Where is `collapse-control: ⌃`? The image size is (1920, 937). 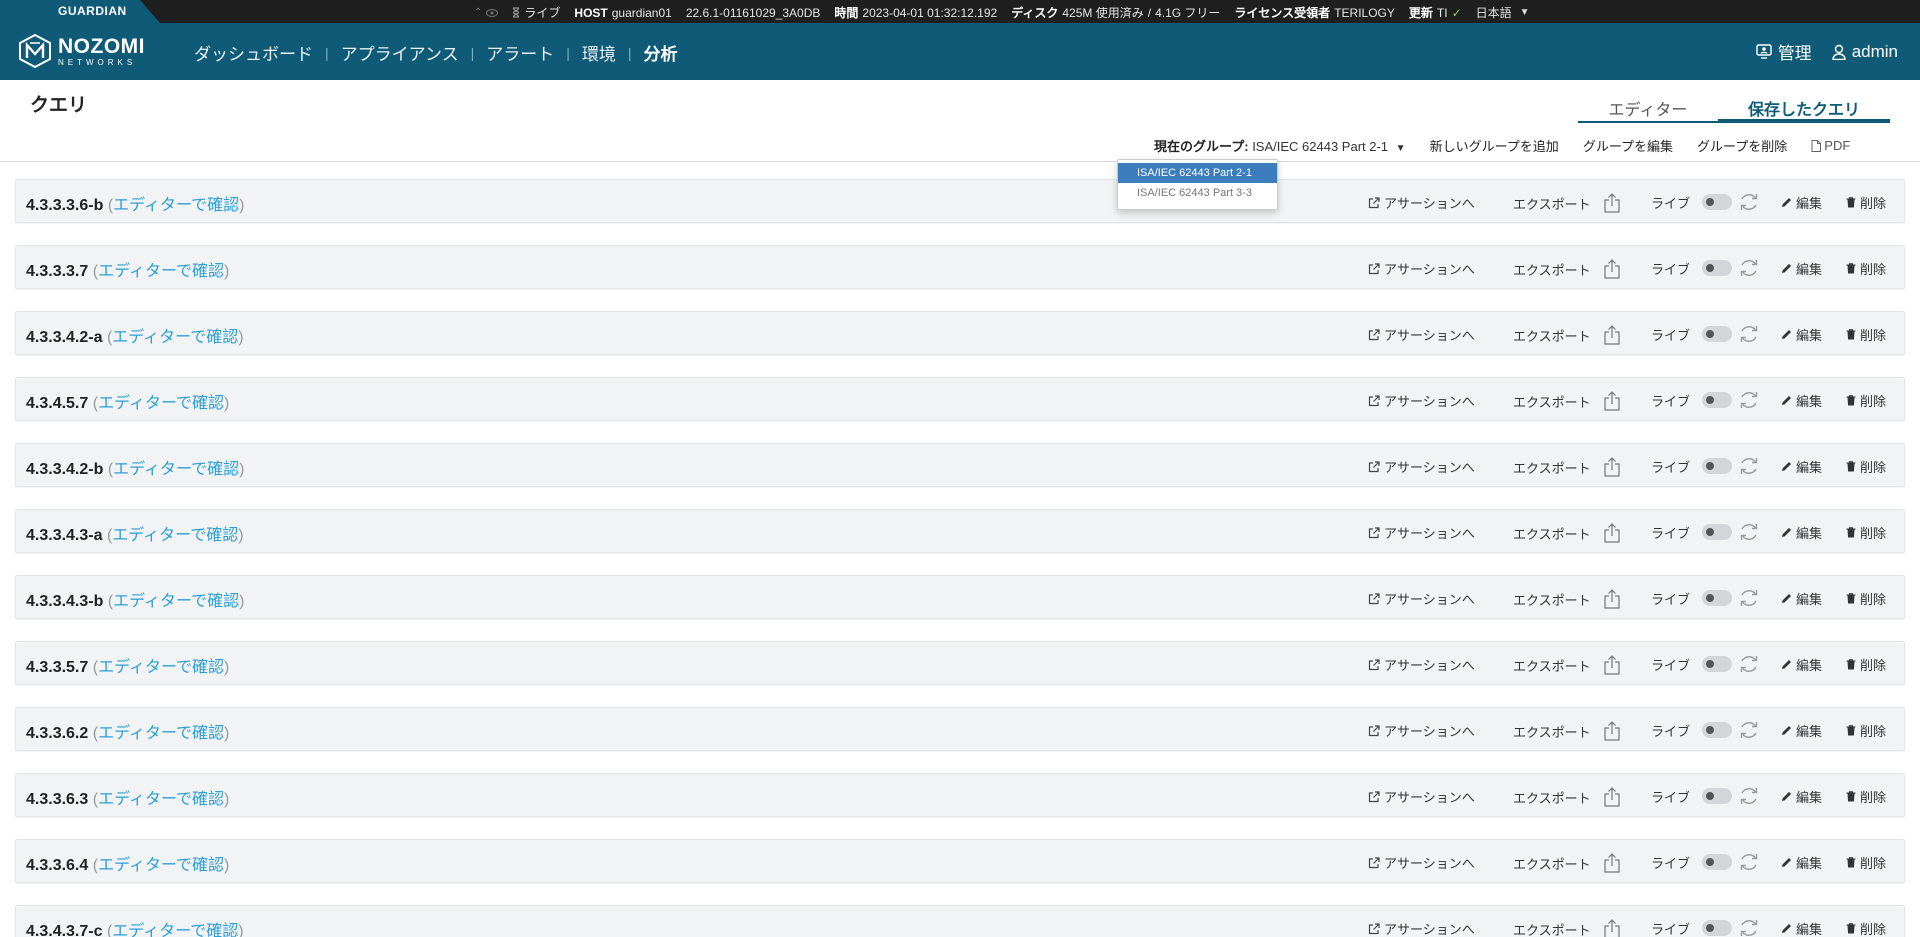
collapse-control: ⌃ is located at coordinates (486, 12).